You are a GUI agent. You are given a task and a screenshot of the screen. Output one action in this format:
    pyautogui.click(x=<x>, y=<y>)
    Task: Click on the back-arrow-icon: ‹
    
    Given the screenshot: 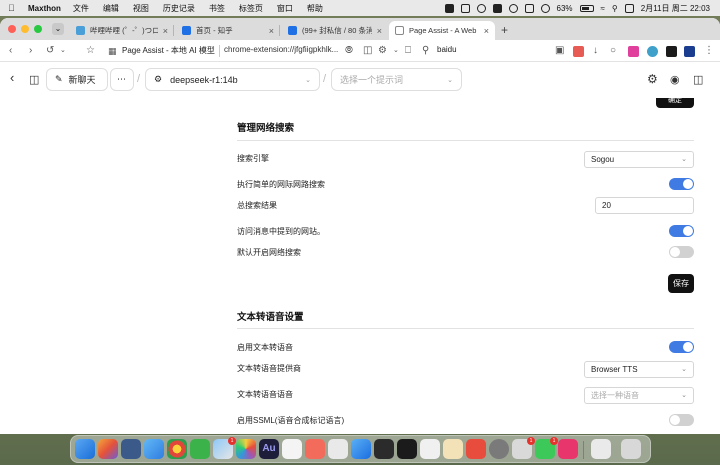 What is the action you would take?
    pyautogui.click(x=10, y=51)
    